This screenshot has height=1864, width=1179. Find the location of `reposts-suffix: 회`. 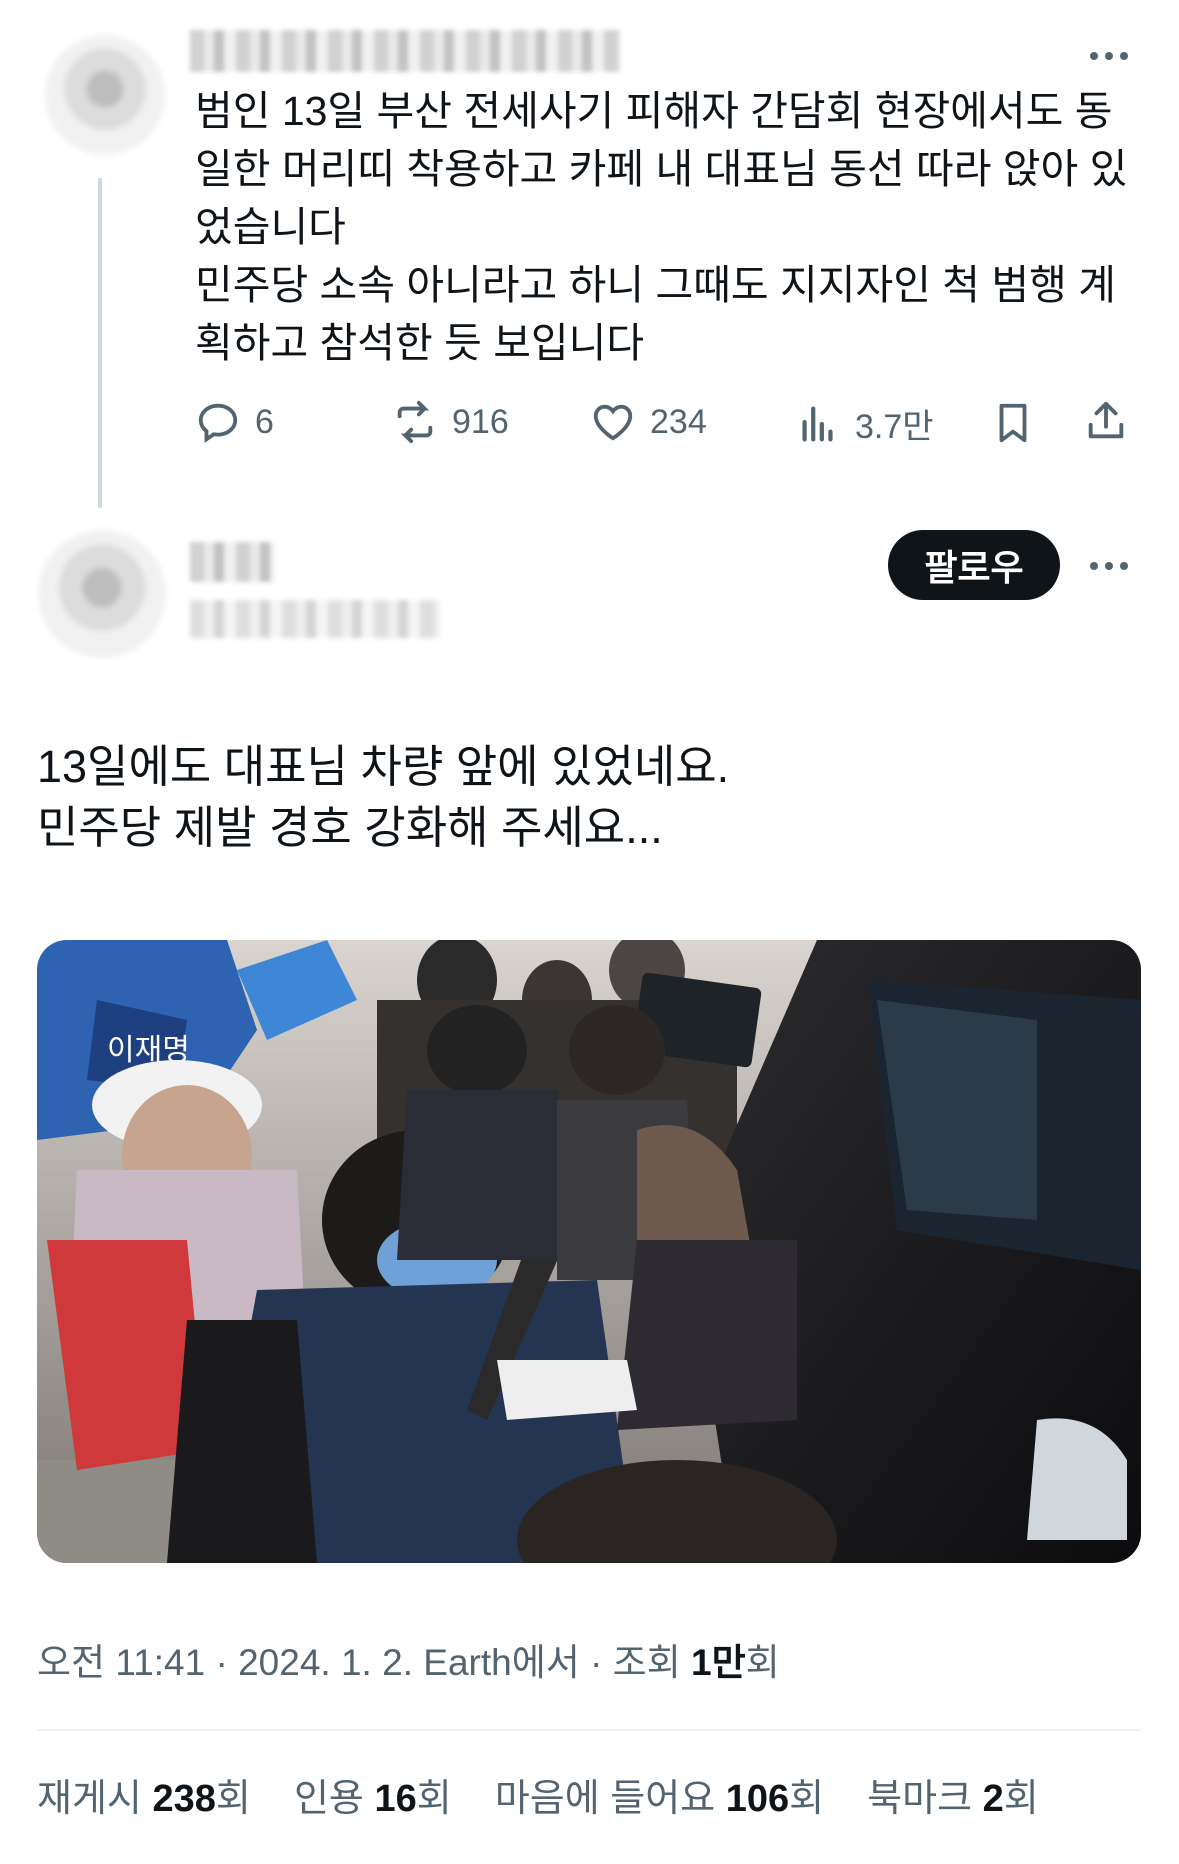

reposts-suffix: 회 is located at coordinates (233, 1799).